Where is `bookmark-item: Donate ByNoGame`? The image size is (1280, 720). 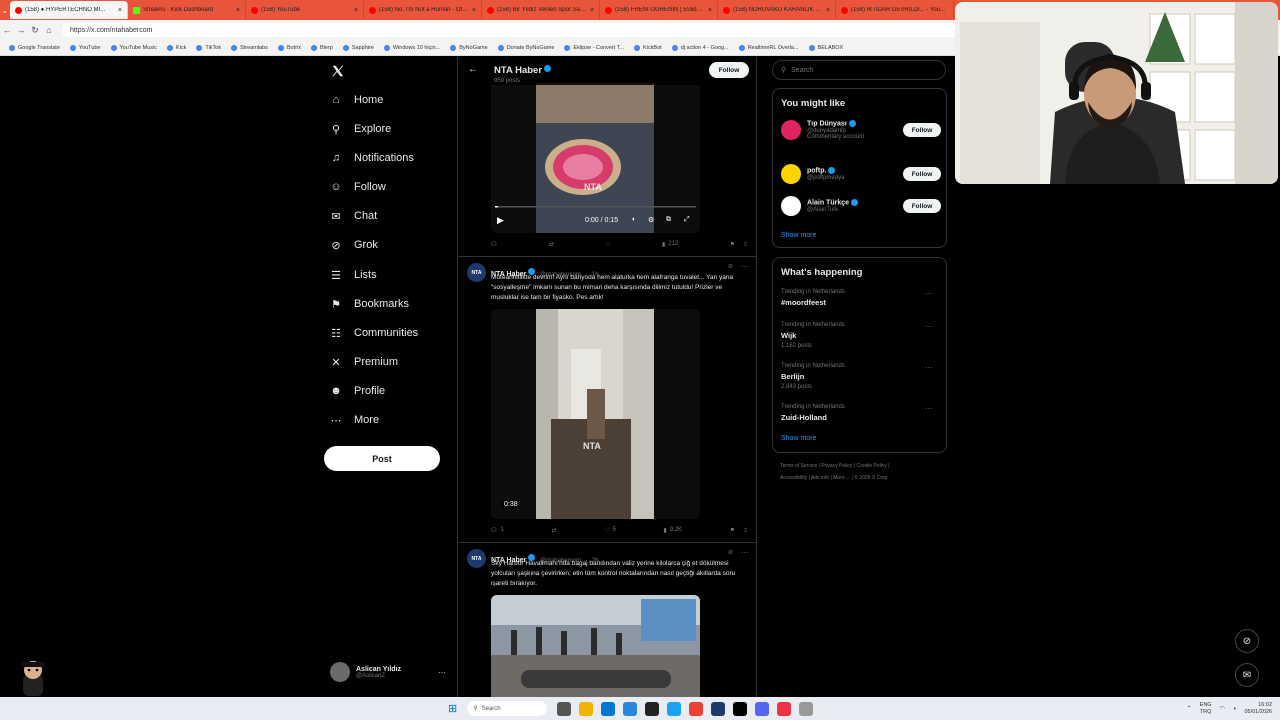 bookmark-item: Donate ByNoGame is located at coordinates (526, 47).